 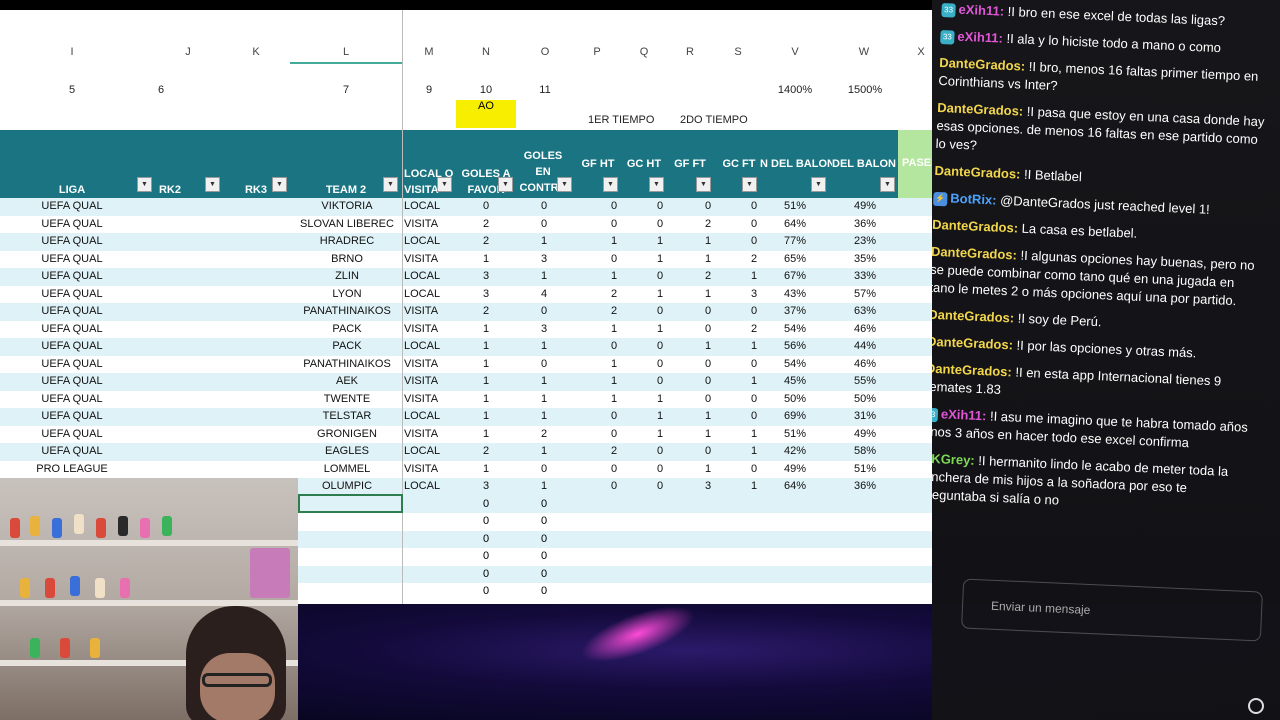 What do you see at coordinates (865, 346) in the screenshot?
I see `table-cell: 44%` at bounding box center [865, 346].